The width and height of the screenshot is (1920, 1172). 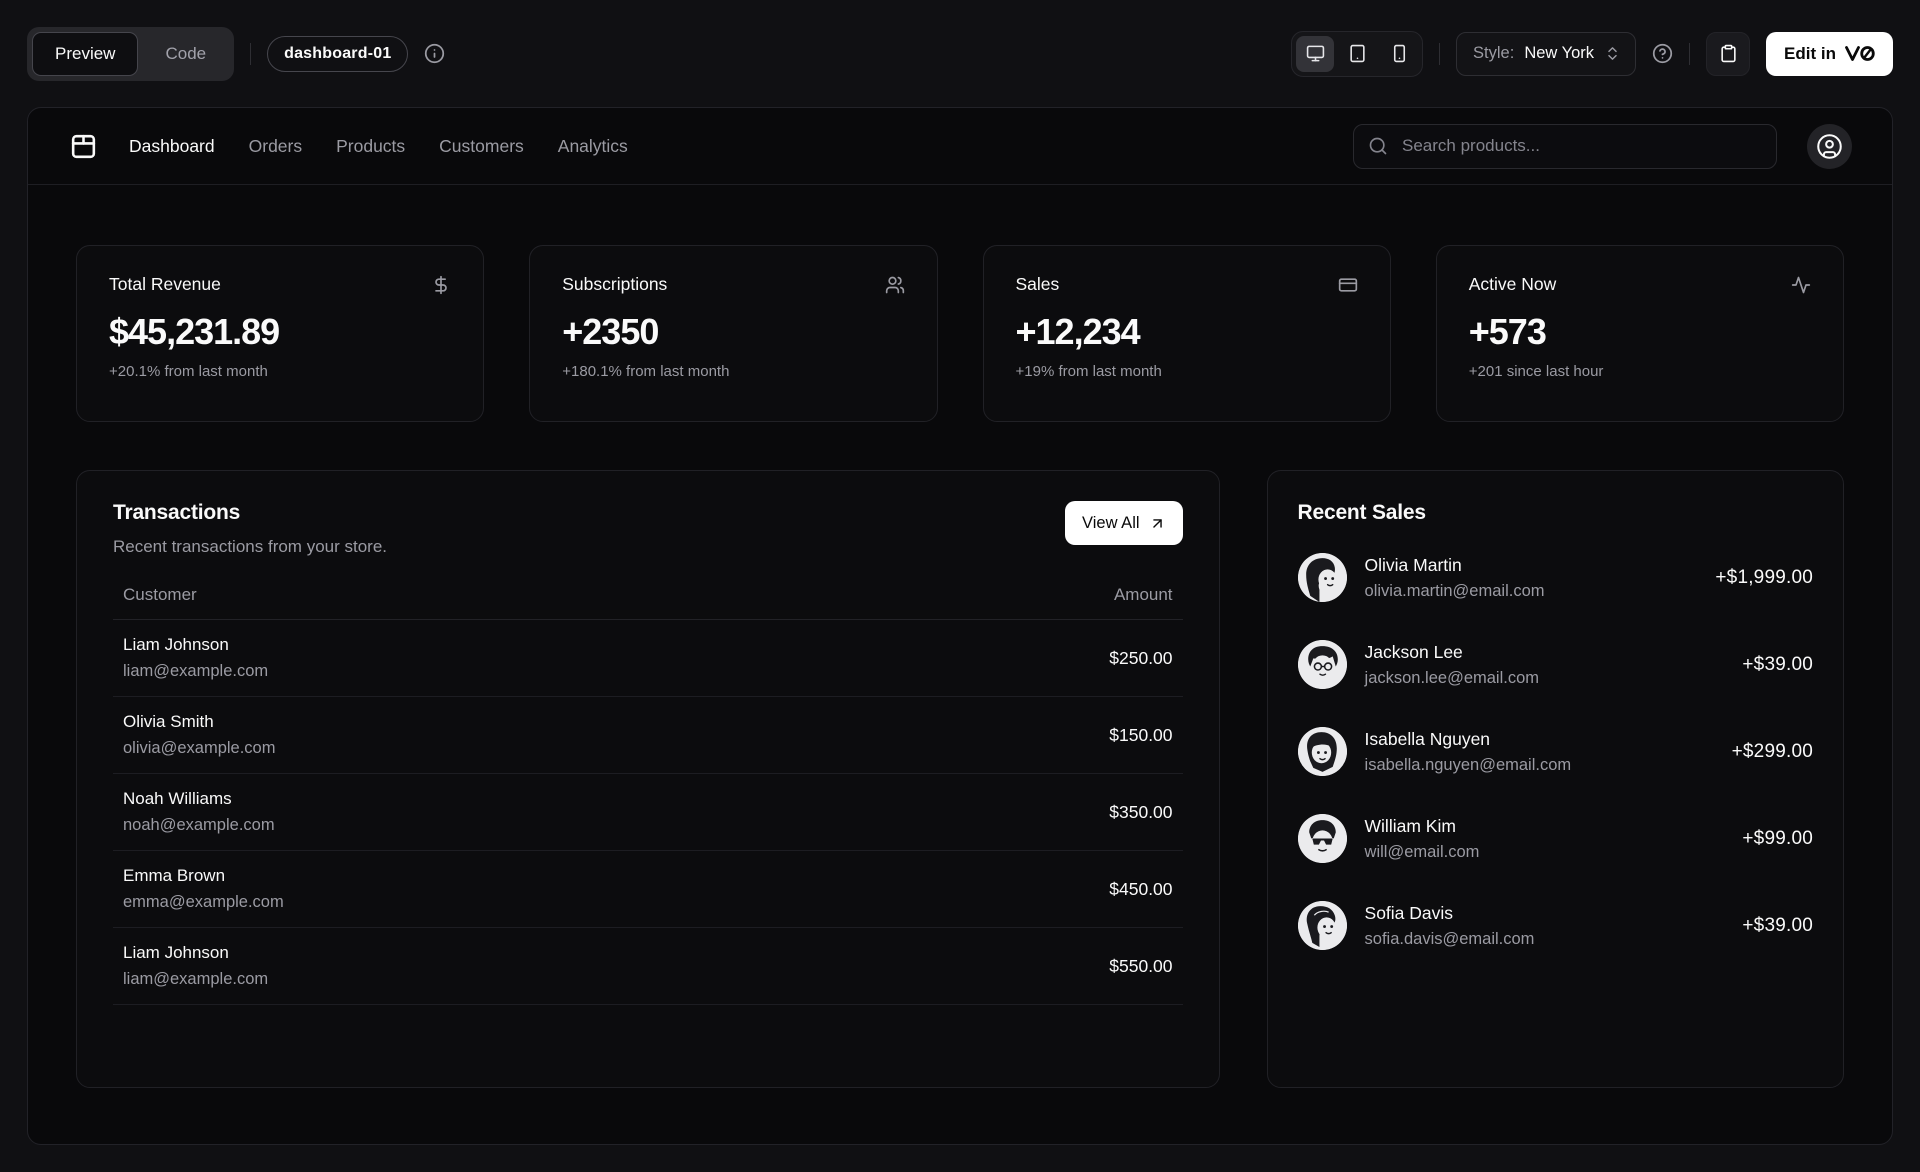 What do you see at coordinates (481, 146) in the screenshot?
I see `nav-item-customers: Customers` at bounding box center [481, 146].